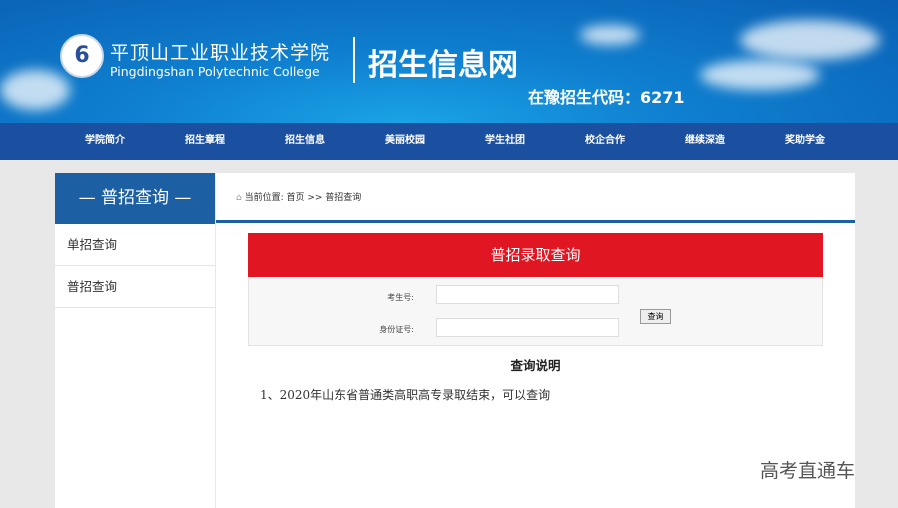 This screenshot has height=508, width=898. I want to click on site-title: 招生信息网, so click(443, 65).